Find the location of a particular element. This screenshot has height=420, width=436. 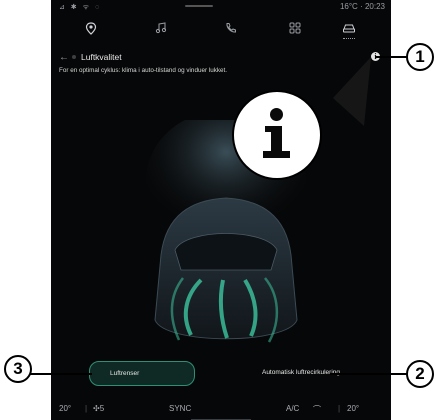

callout-2: 2 is located at coordinates (420, 374).